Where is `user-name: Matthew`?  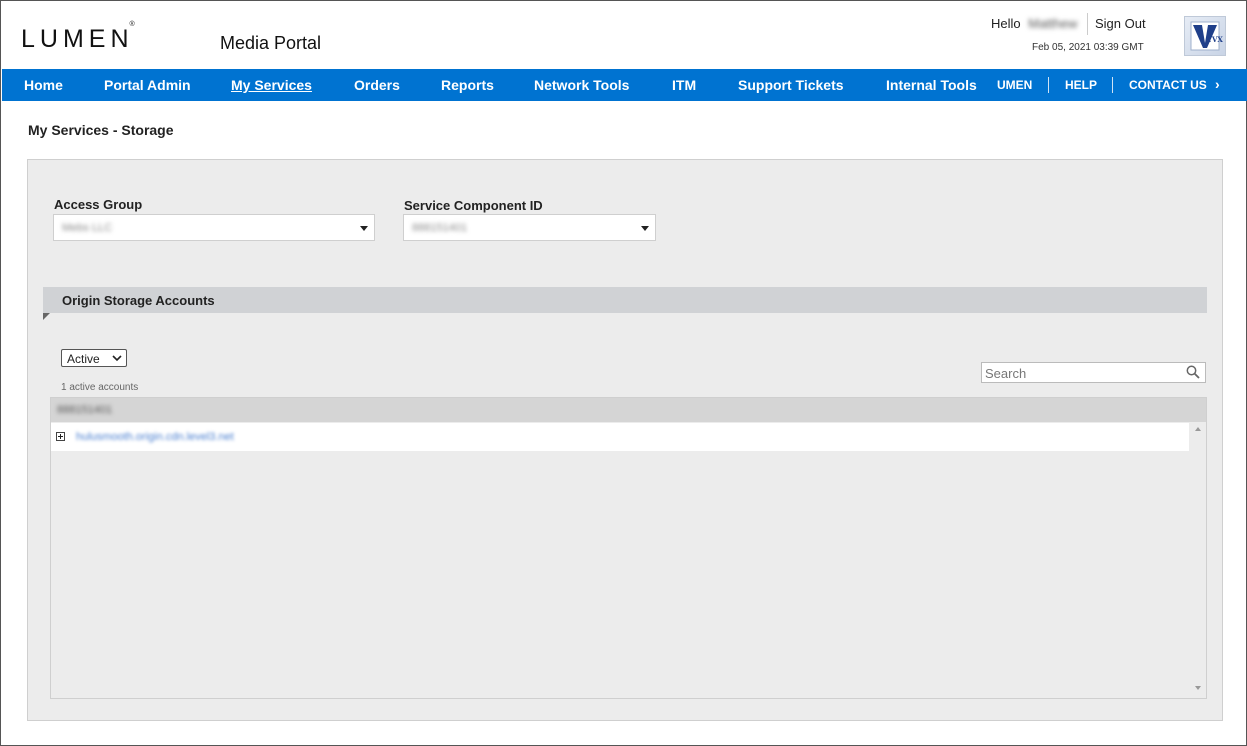
user-name: Matthew is located at coordinates (1053, 23).